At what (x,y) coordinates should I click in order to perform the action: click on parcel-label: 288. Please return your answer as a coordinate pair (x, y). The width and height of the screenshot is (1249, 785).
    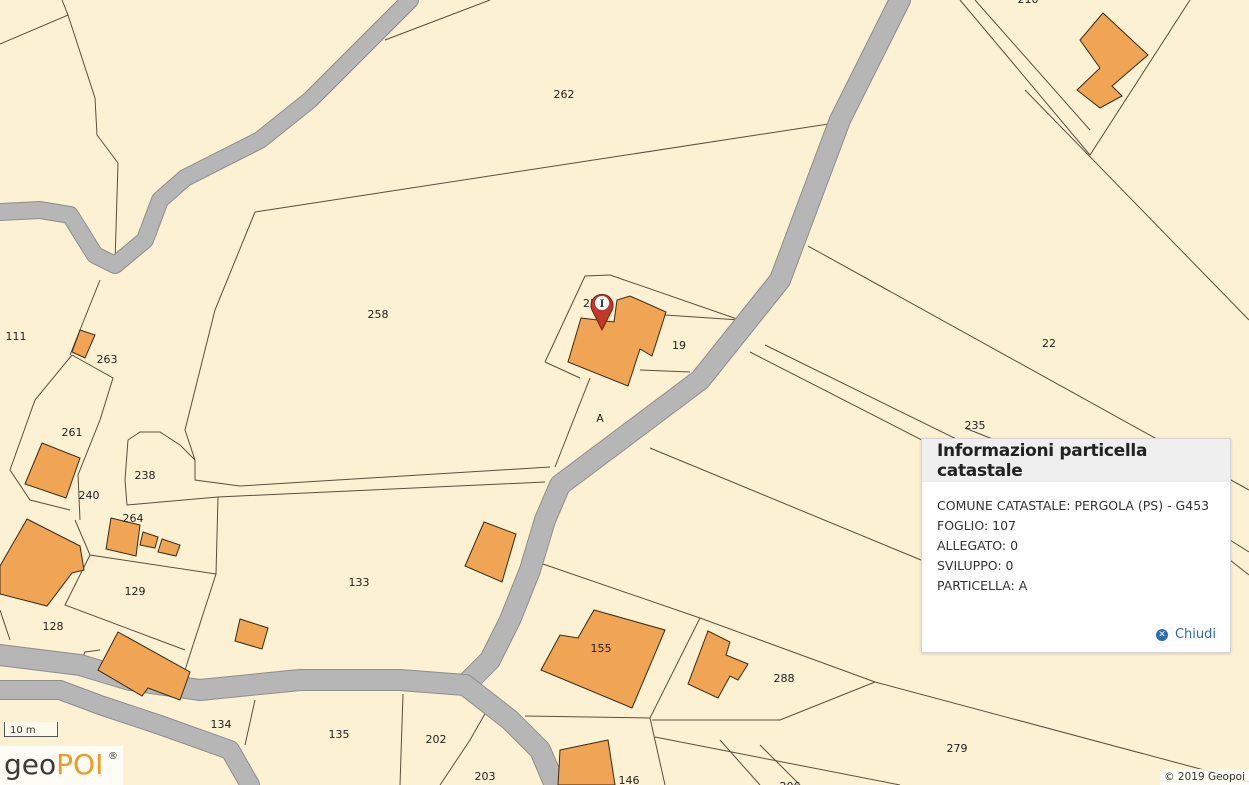
    Looking at the image, I should click on (784, 678).